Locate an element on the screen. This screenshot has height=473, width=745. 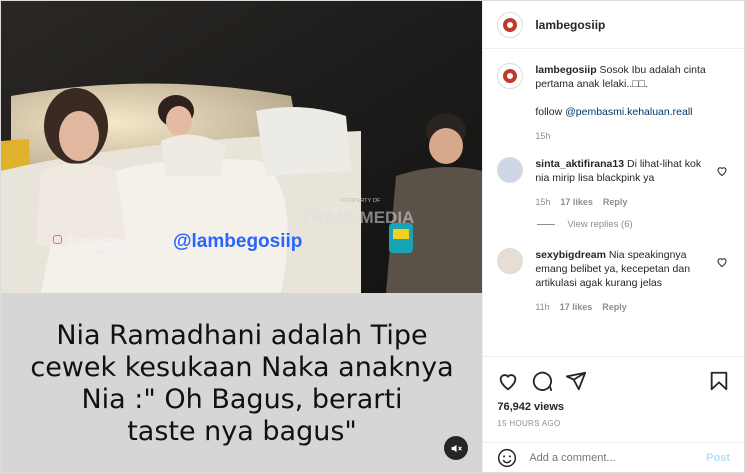
comment-username: sexybigdream is located at coordinates (570, 255).